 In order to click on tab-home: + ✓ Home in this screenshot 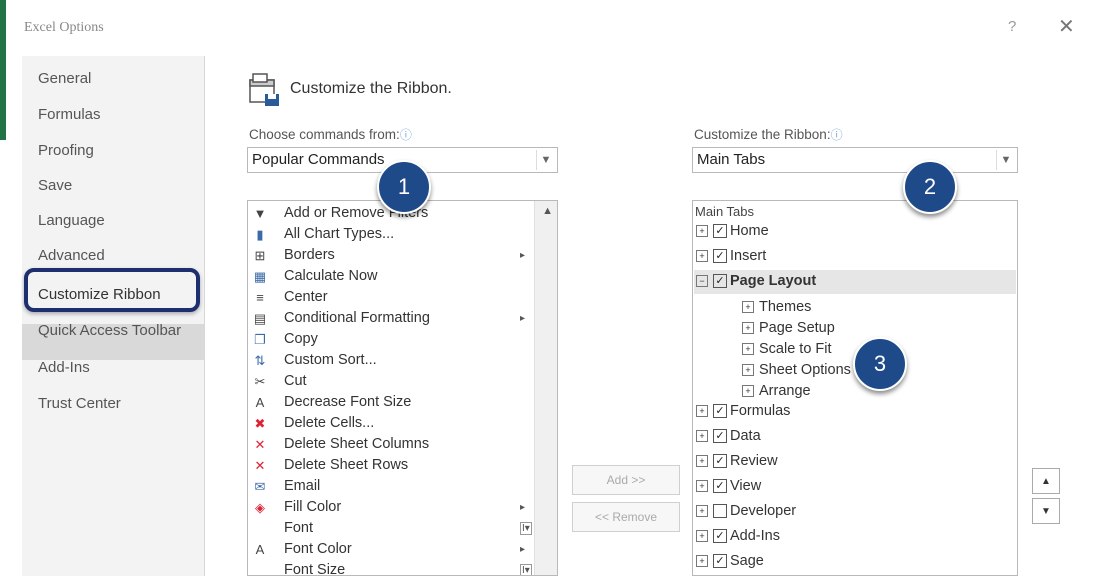, I will do `click(732, 231)`.